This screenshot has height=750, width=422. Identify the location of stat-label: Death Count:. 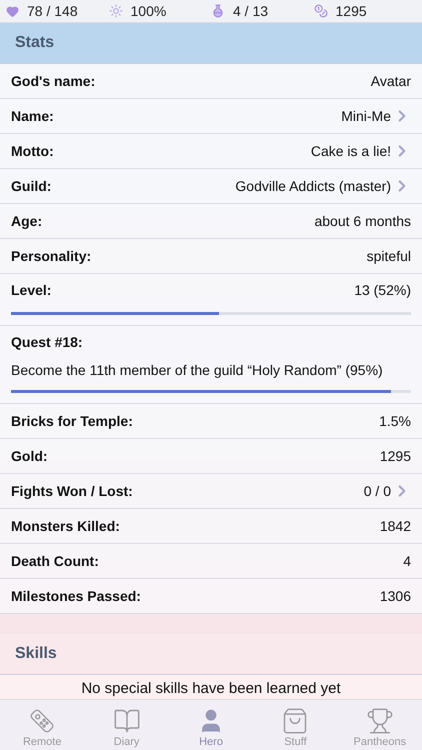
(55, 561).